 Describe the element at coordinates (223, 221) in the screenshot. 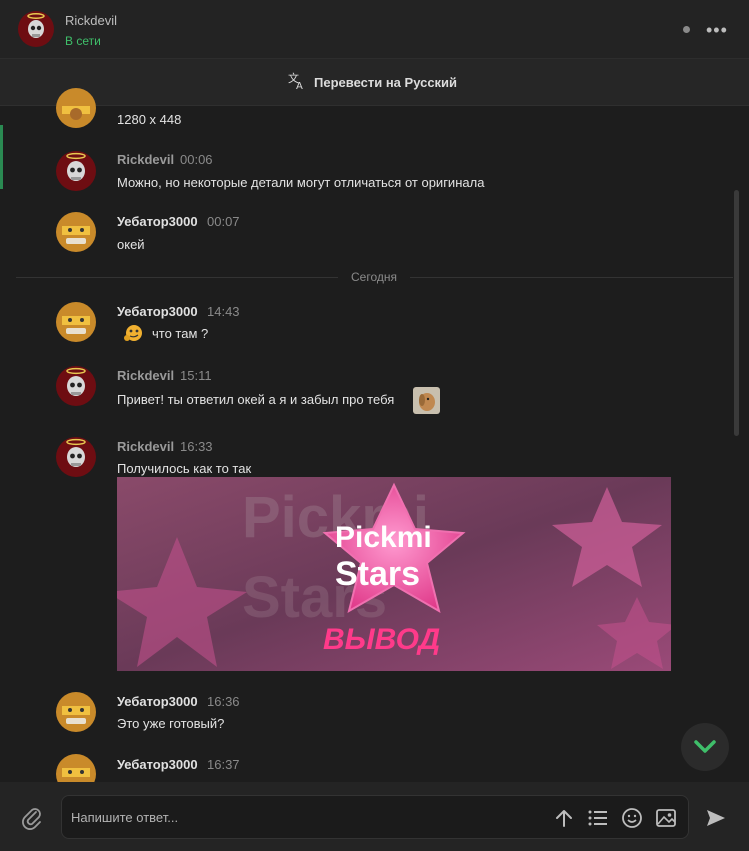

I see `message-time: 00:07` at that location.